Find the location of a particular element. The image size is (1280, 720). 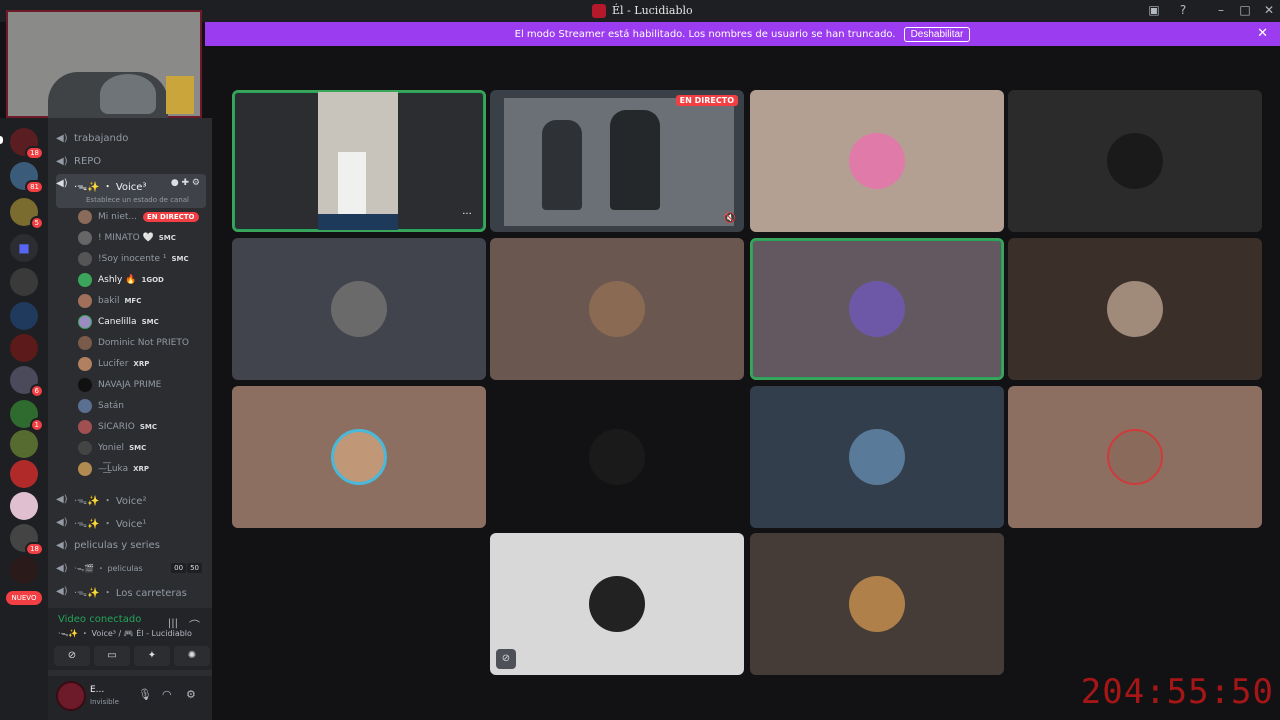

video-tile-camera: ··· is located at coordinates (359, 161).